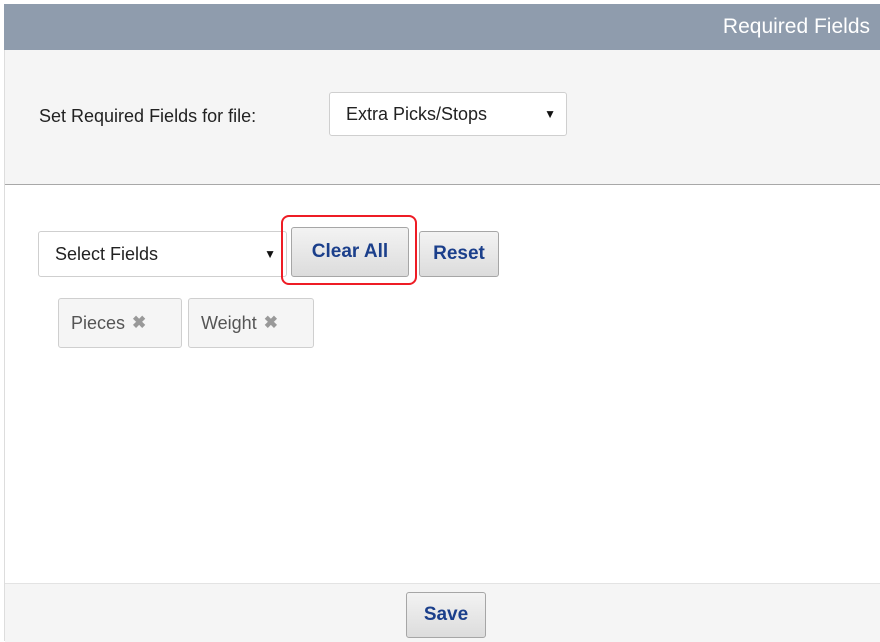  I want to click on save-button: Save, so click(446, 615).